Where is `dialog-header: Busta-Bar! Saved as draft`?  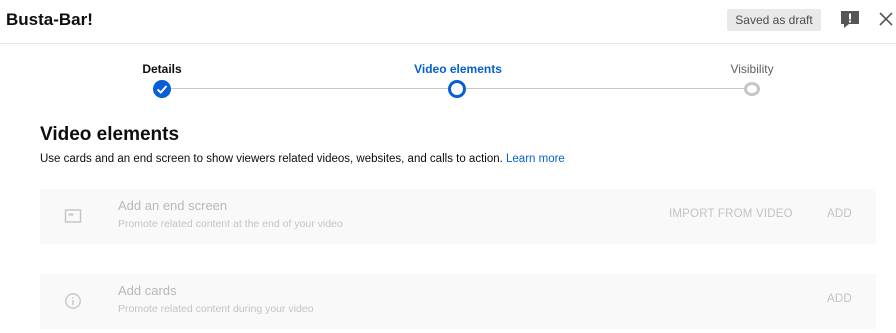
dialog-header: Busta-Bar! Saved as draft is located at coordinates (448, 22).